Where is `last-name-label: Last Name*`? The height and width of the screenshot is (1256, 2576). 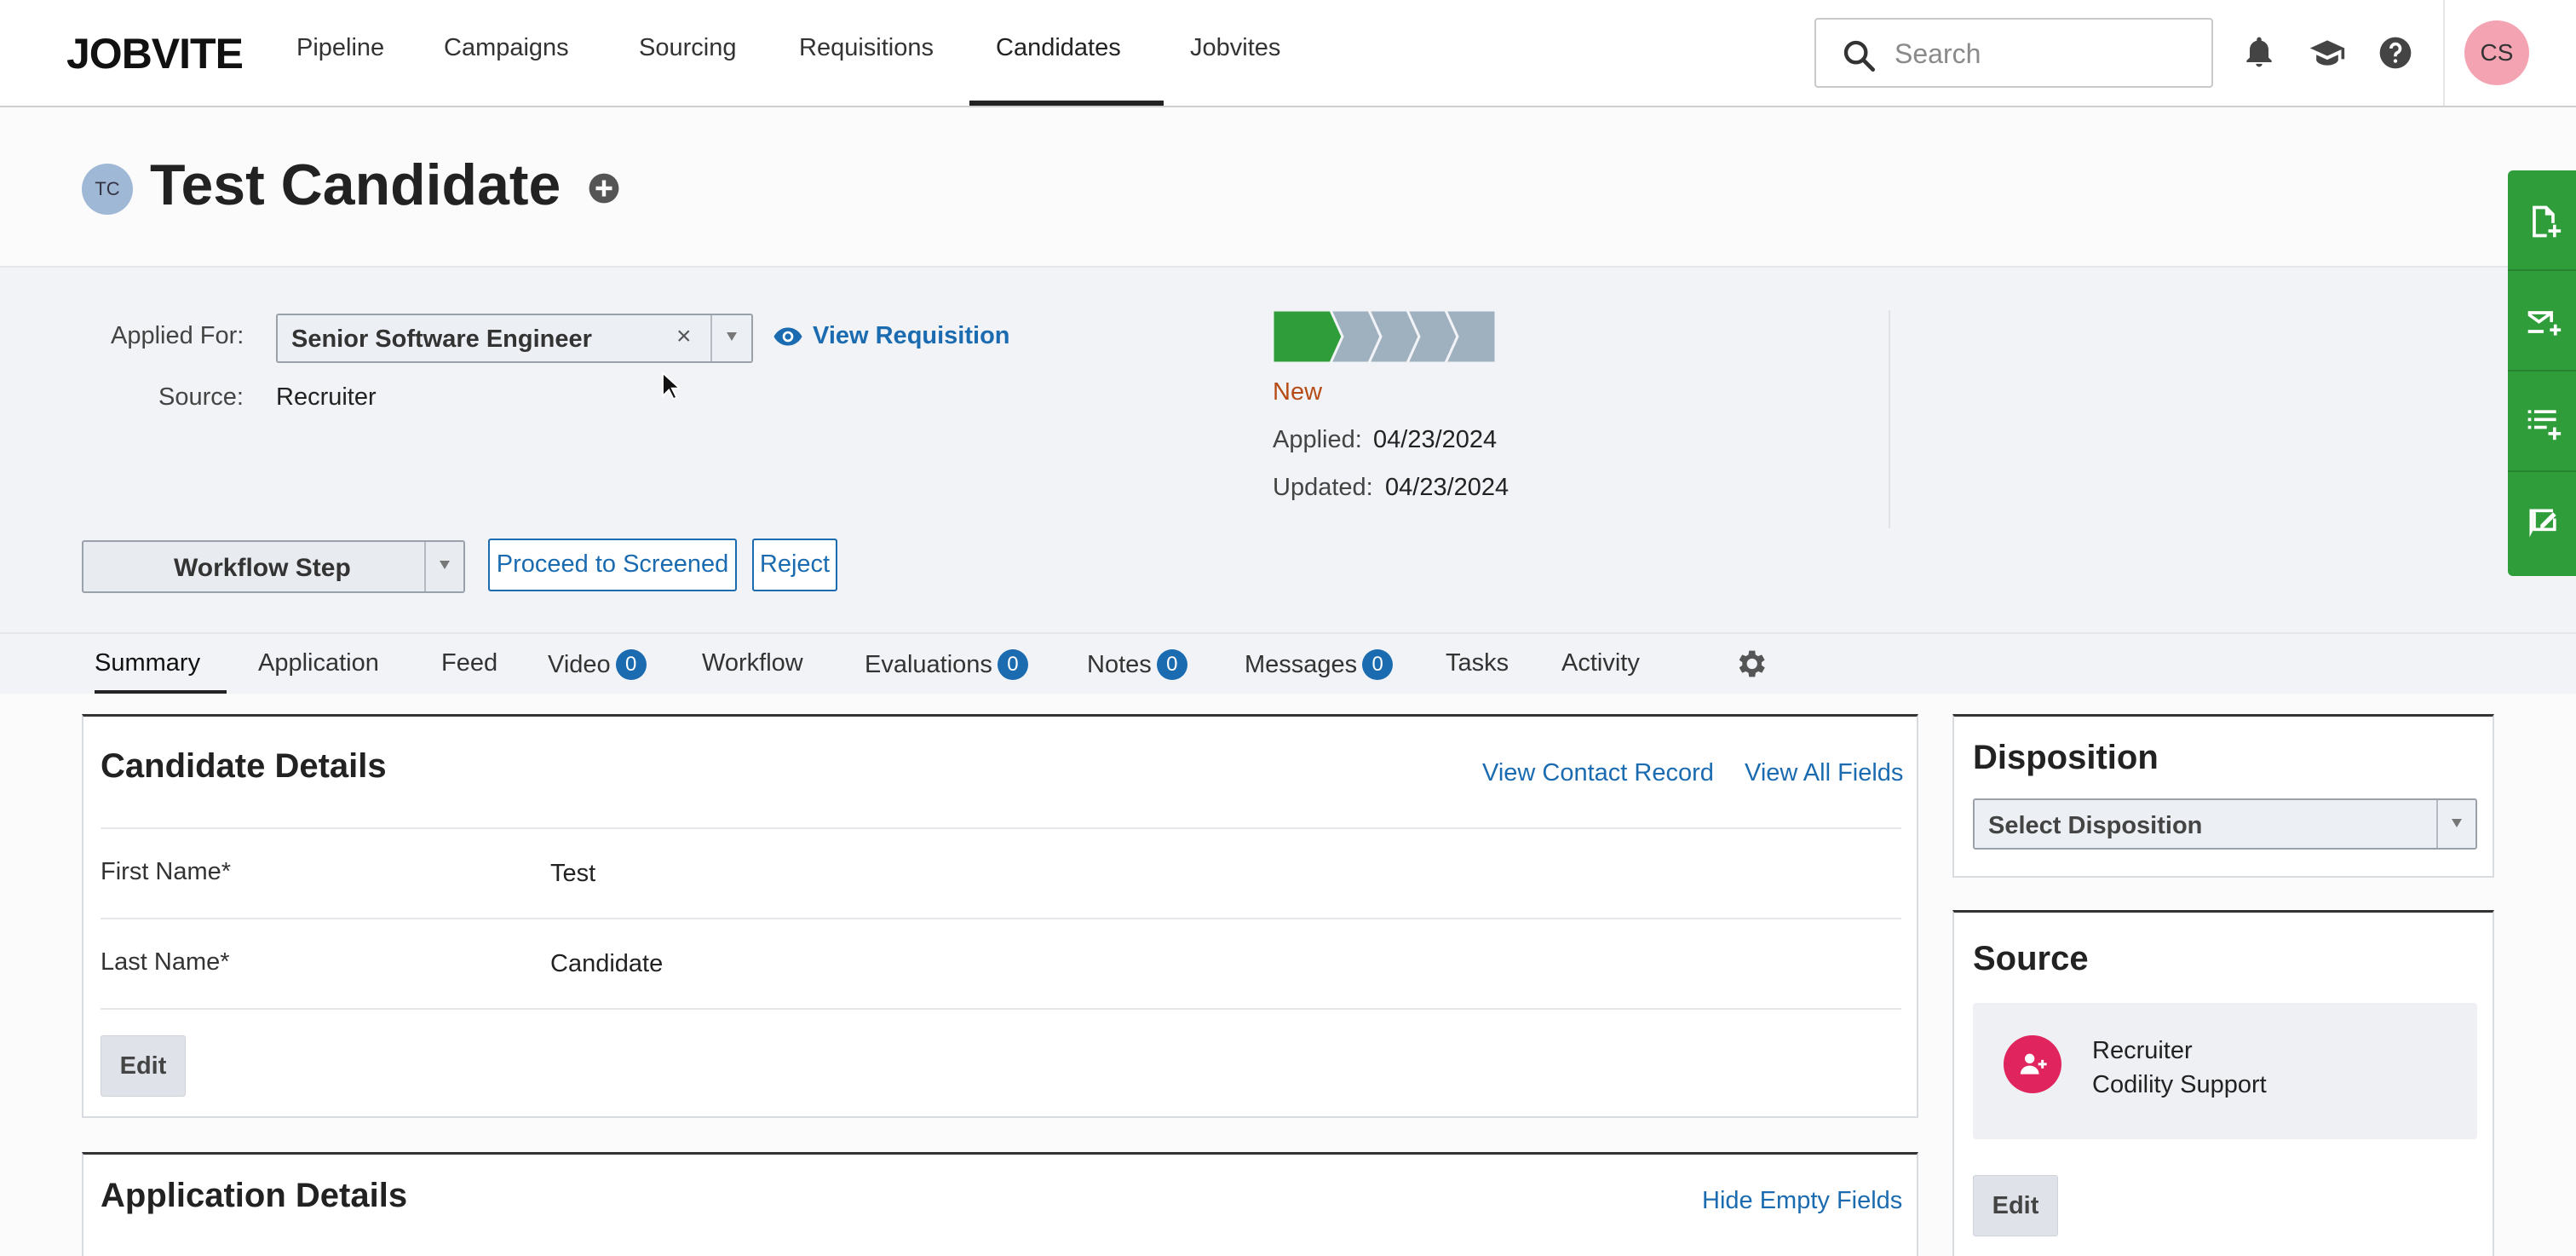 last-name-label: Last Name* is located at coordinates (165, 962).